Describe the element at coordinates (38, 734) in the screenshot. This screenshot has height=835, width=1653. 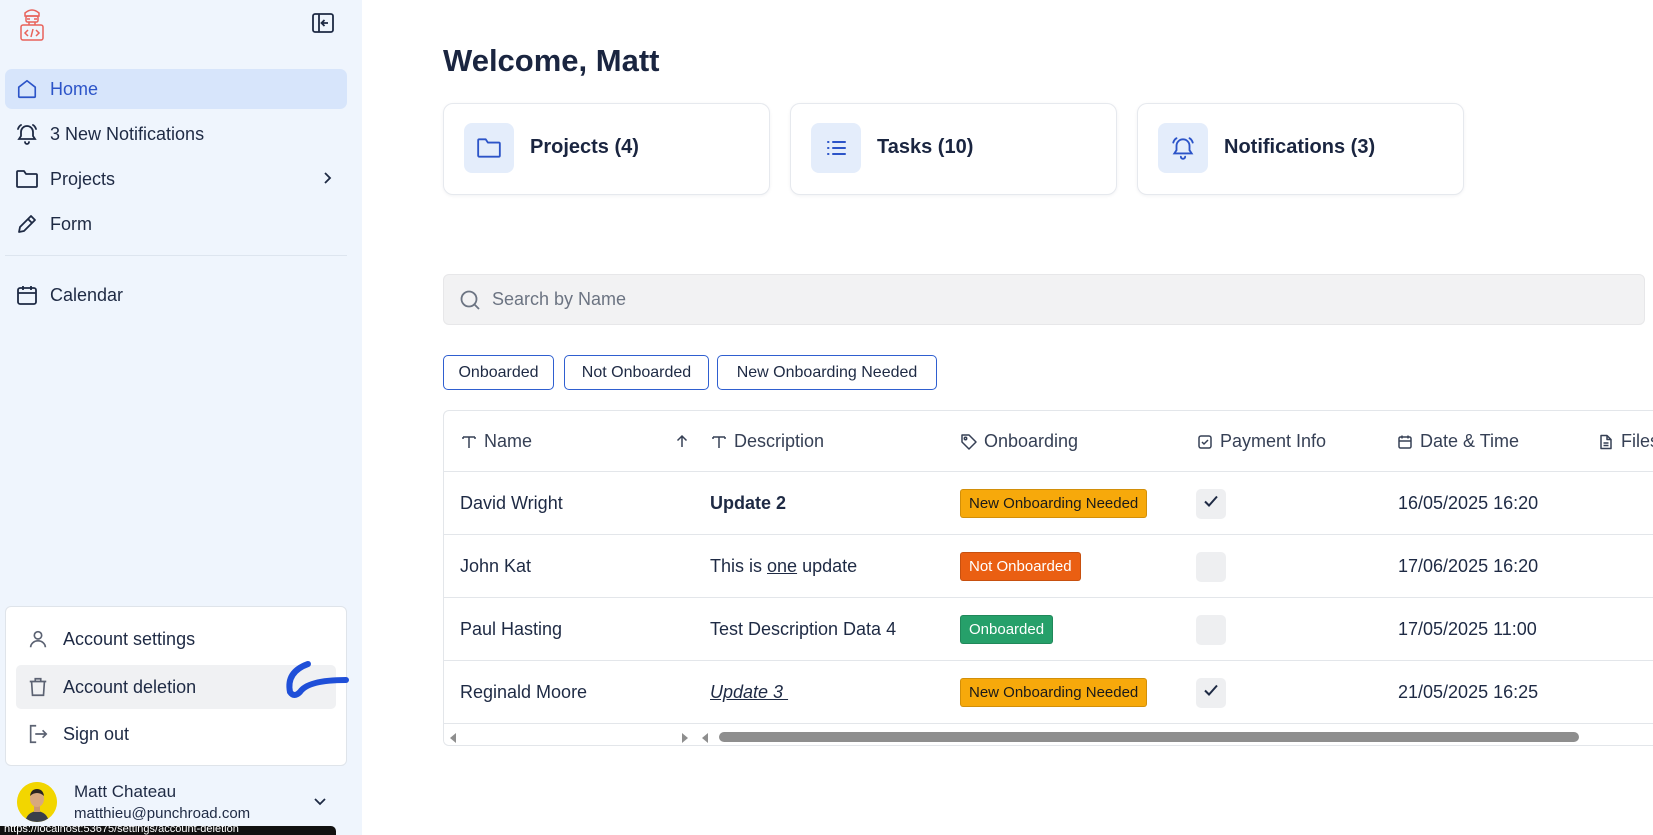
I see `sign-out-icon` at that location.